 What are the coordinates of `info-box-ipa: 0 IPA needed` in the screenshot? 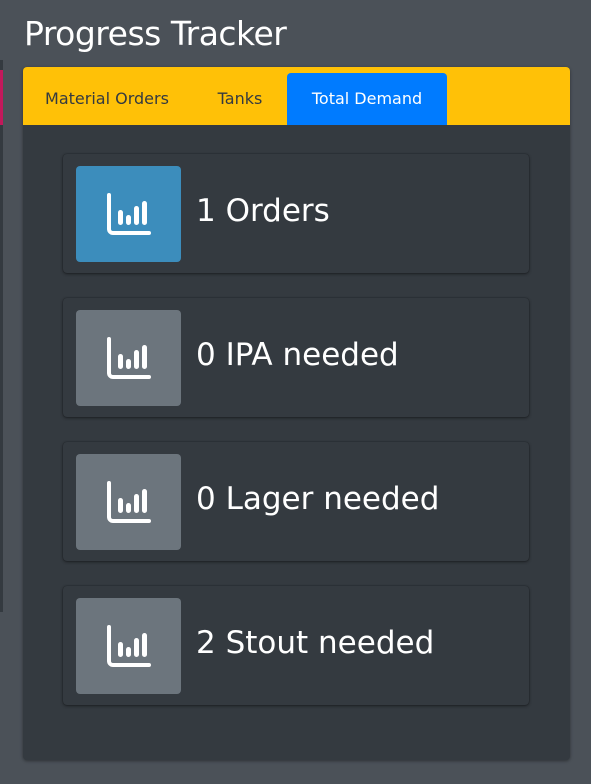 It's located at (296, 357).